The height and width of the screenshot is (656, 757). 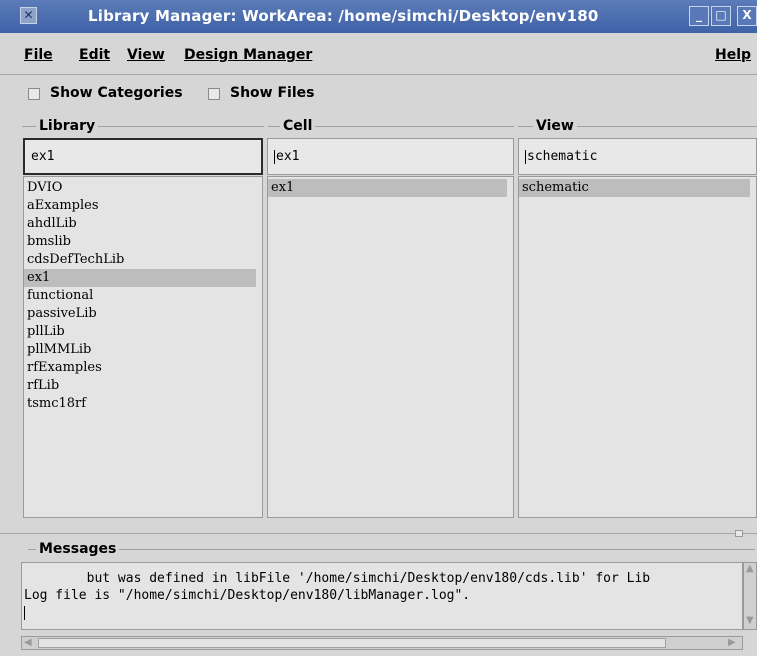 I want to click on menu-help: Help, so click(x=733, y=55).